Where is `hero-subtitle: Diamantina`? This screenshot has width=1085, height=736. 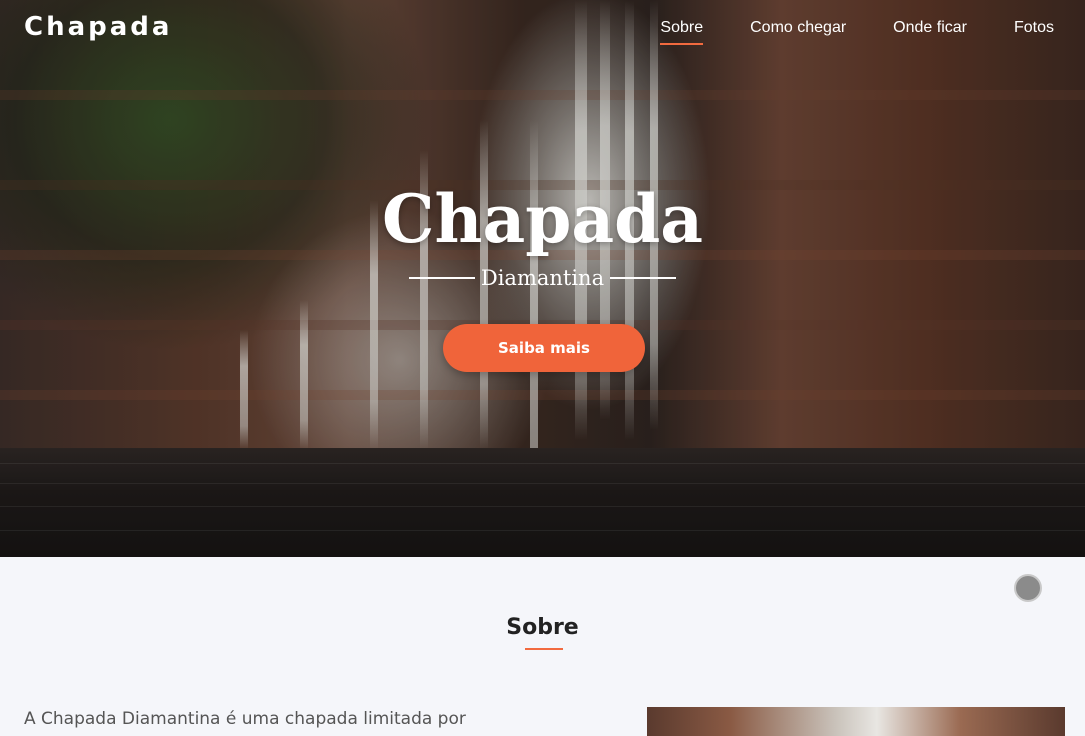 hero-subtitle: Diamantina is located at coordinates (542, 278).